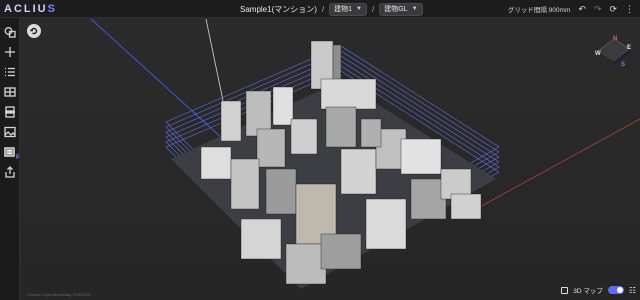 This screenshot has height=300, width=640. I want to click on active-indicator: β, so click(17, 157).